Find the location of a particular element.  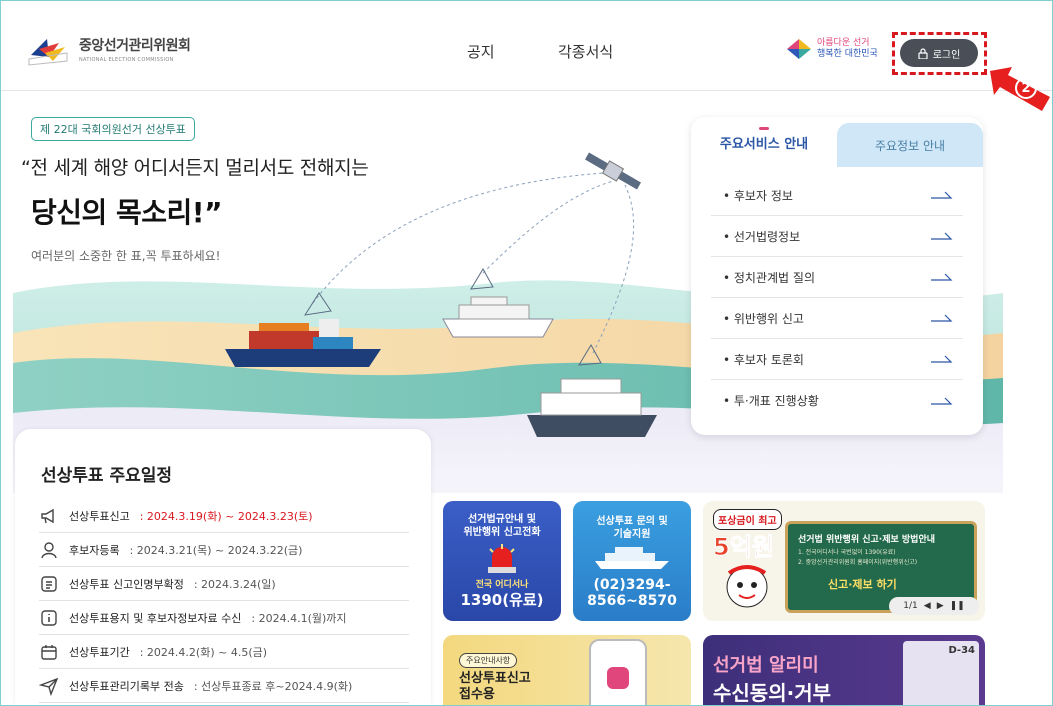

schedule-label: 선상투표용지 및 후보자정보자료 수신 is located at coordinates (155, 618).